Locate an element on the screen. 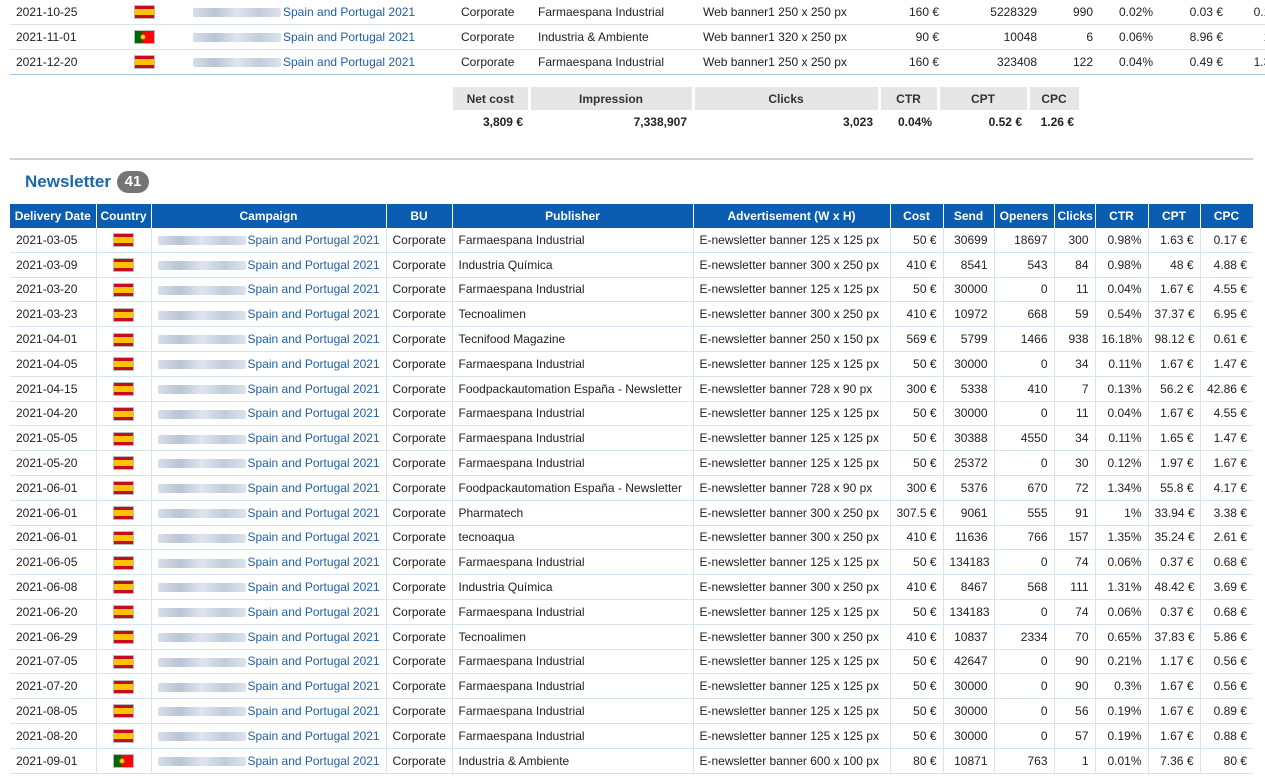  spain-flag-icon is located at coordinates (123, 661).